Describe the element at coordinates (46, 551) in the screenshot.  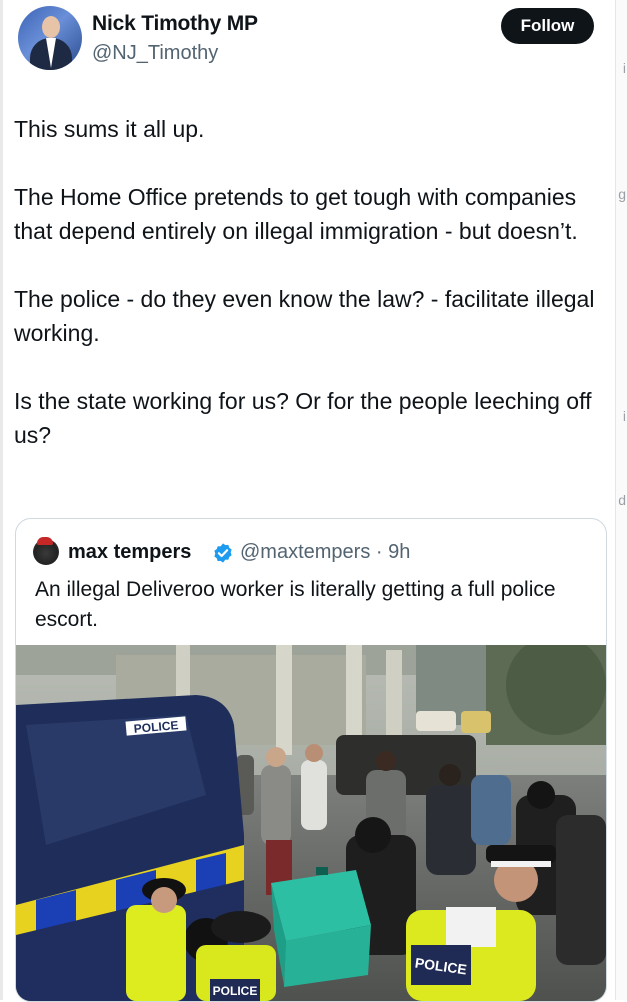
I see `quoted-author-avatar` at that location.